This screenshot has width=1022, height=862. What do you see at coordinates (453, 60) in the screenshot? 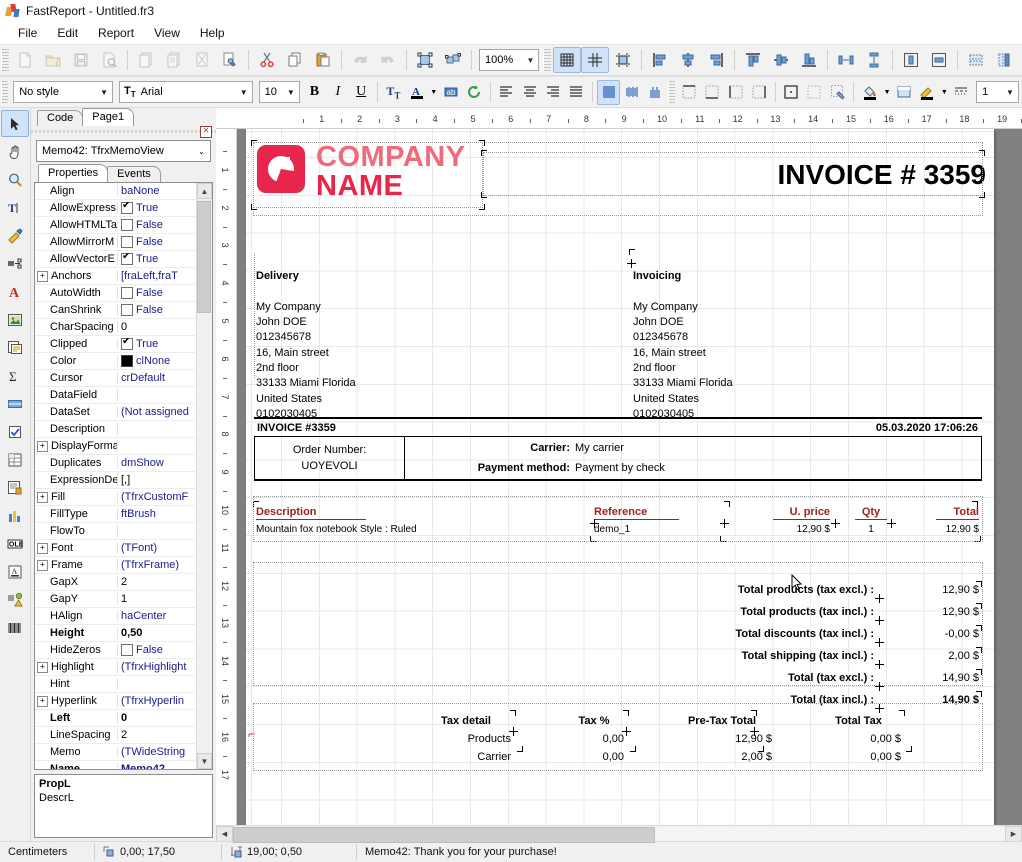
I see `ungroup-icon` at bounding box center [453, 60].